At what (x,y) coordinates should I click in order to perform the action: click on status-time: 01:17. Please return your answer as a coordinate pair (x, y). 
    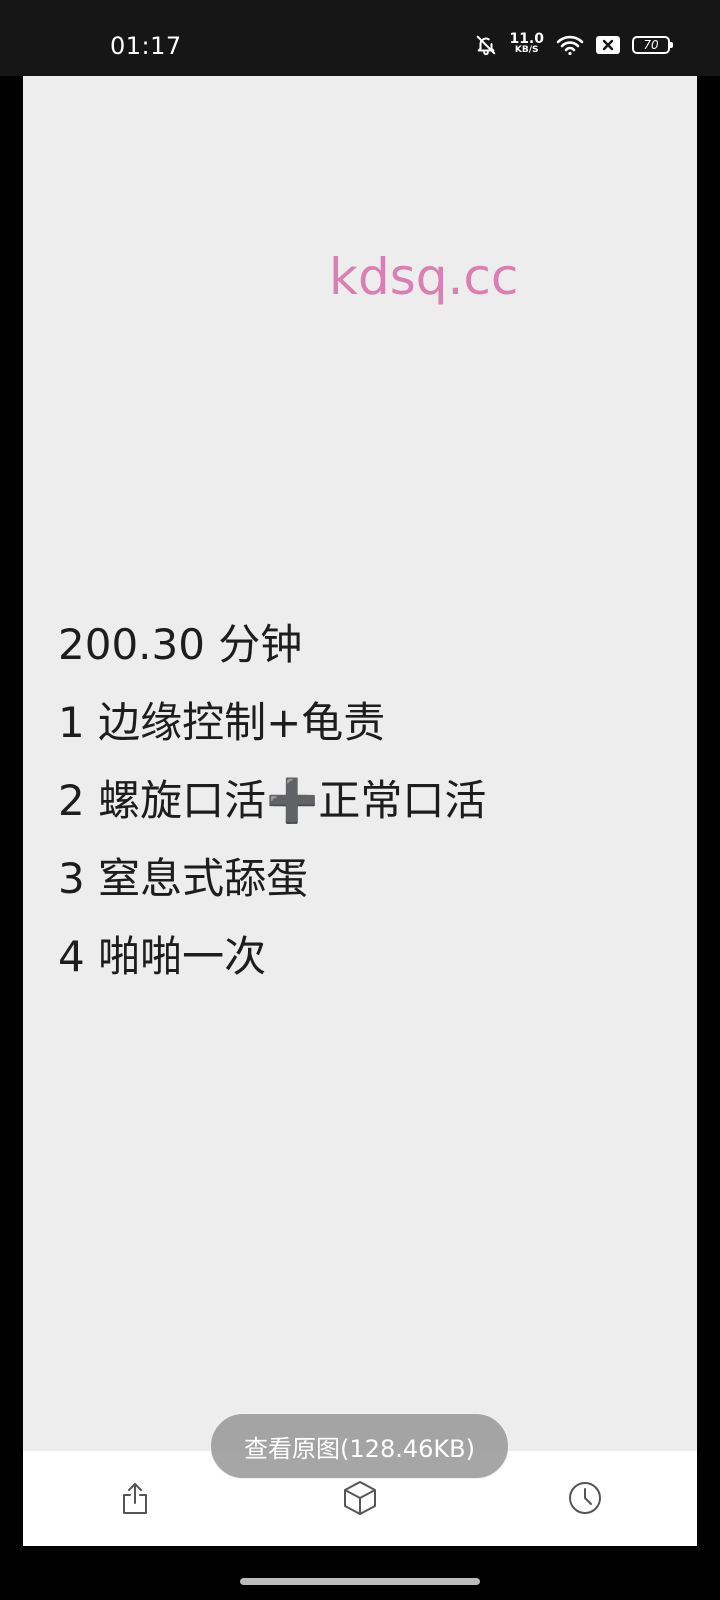
    Looking at the image, I should click on (146, 46).